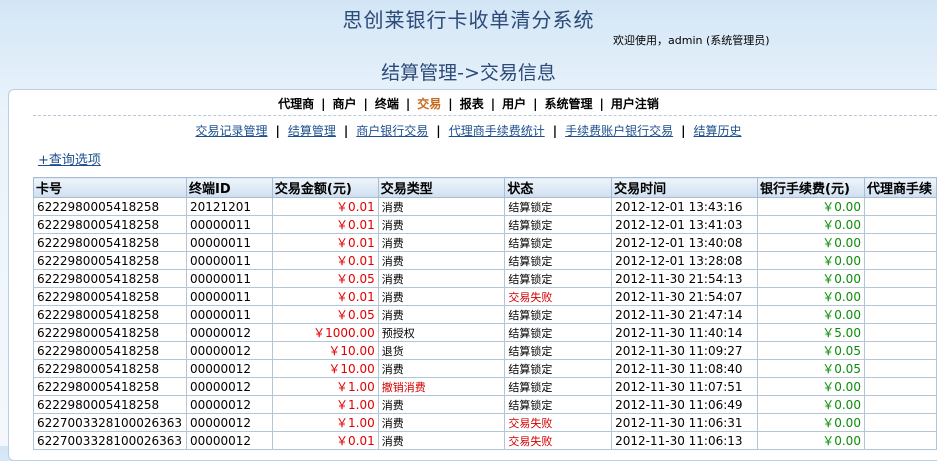 The image size is (937, 461). Describe the element at coordinates (312, 131) in the screenshot. I see `subnav-settlement: 结算管理` at that location.